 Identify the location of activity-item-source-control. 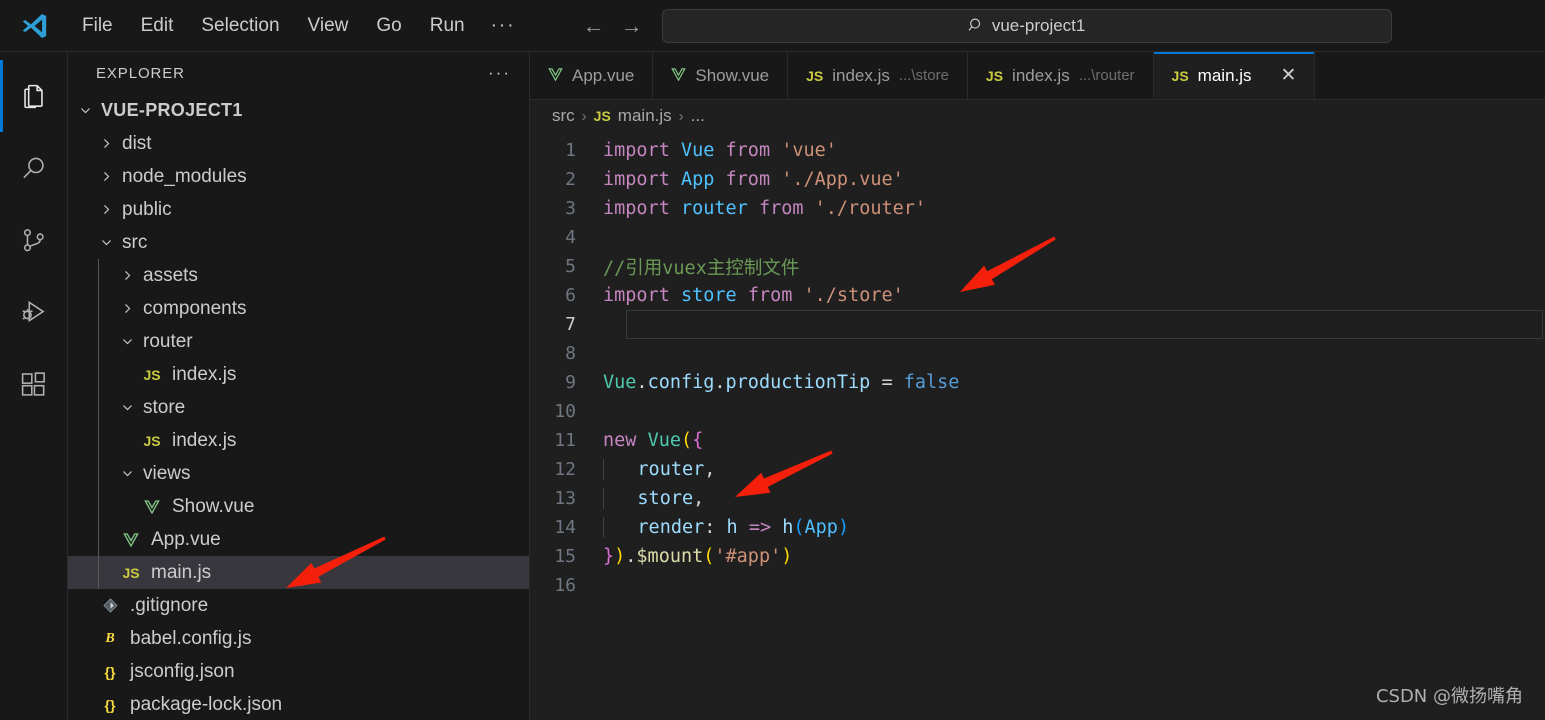
(34, 240).